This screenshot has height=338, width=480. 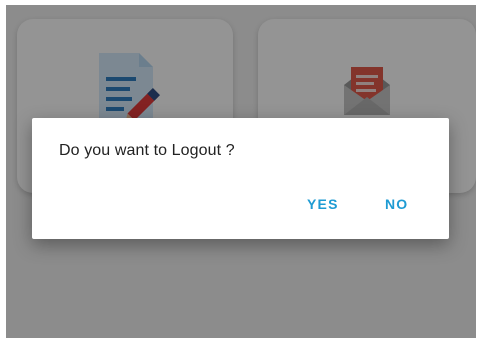 What do you see at coordinates (147, 150) in the screenshot?
I see `dialog-message: Do you want to Logout ?` at bounding box center [147, 150].